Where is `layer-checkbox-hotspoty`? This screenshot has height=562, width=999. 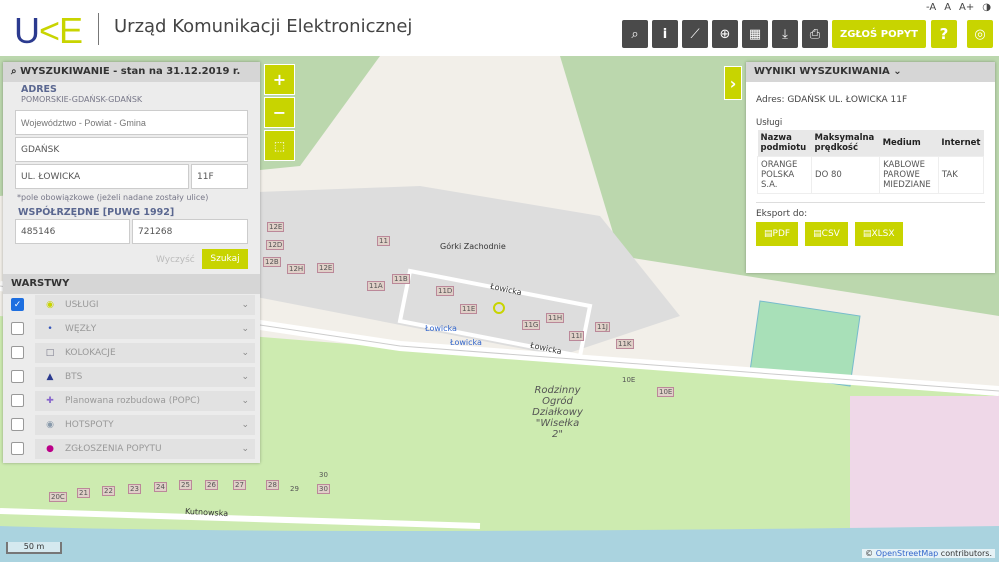
layer-checkbox-hotspoty is located at coordinates (17, 424).